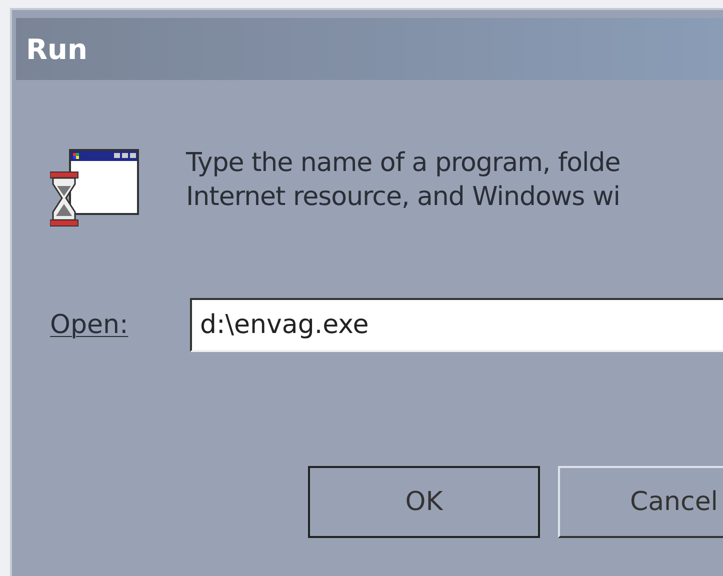 The height and width of the screenshot is (576, 723). What do you see at coordinates (57, 49) in the screenshot?
I see `window-title: Run` at bounding box center [57, 49].